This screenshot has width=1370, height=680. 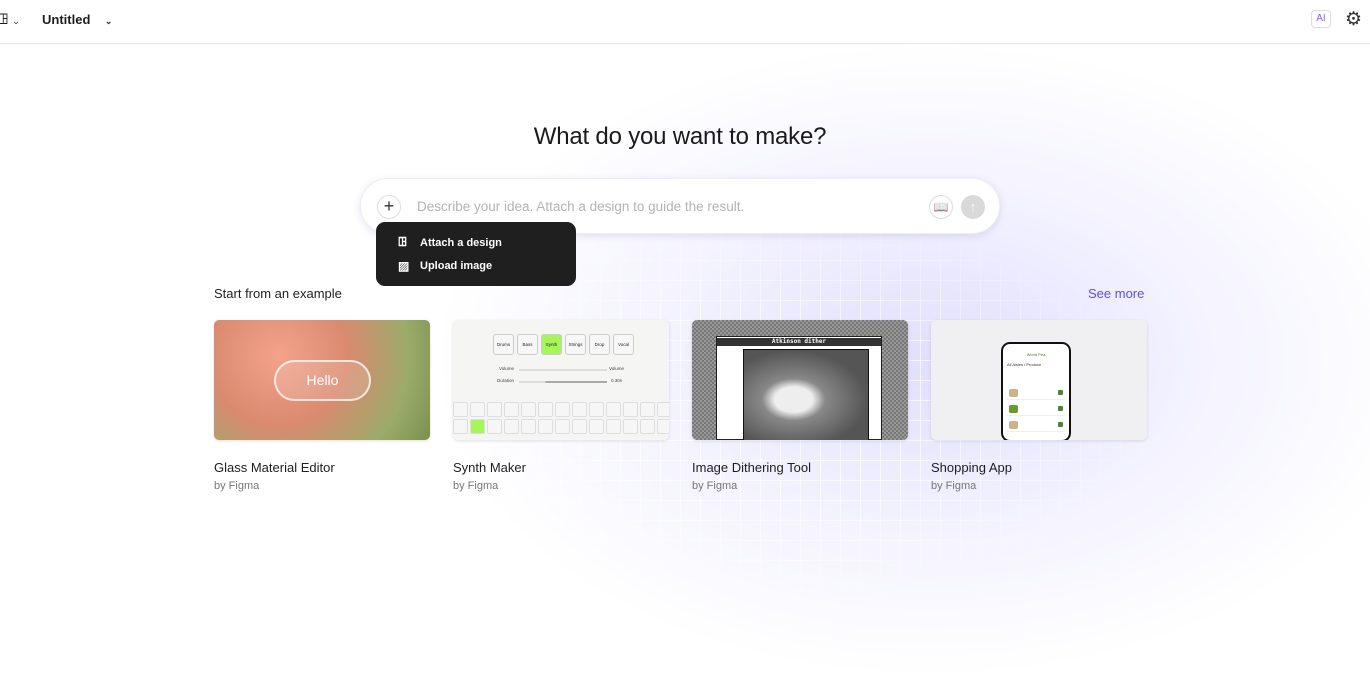 I want to click on preview-label: 0.30s, so click(x=617, y=380).